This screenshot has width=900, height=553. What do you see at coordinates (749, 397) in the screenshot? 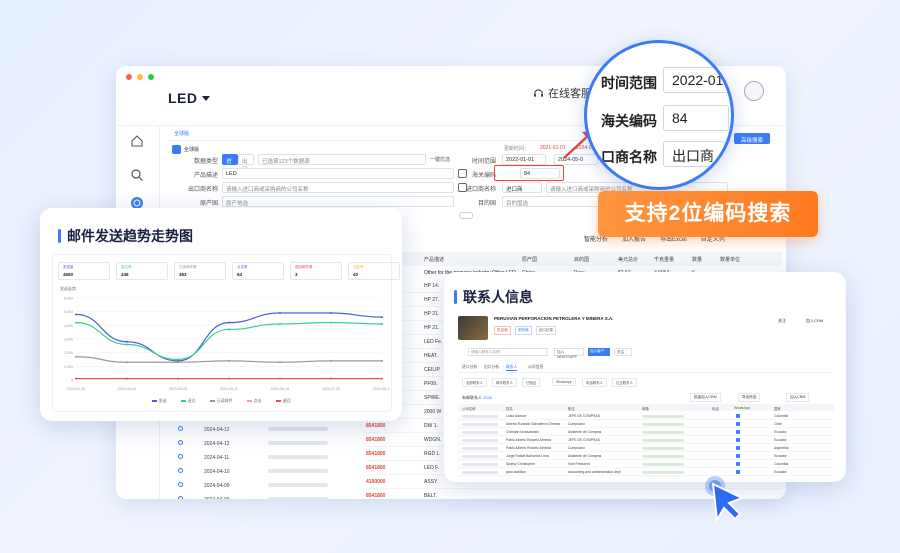
I see `contact-action-button: 导出所选` at bounding box center [749, 397].